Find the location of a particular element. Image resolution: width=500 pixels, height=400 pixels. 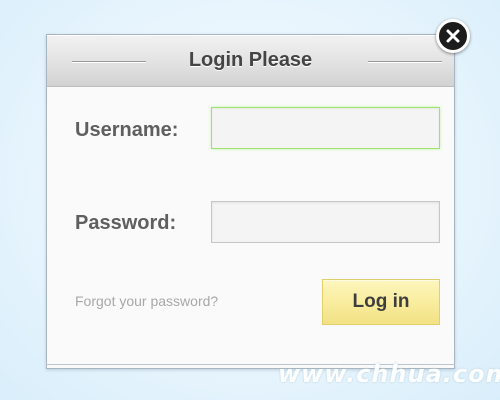

watermark-text: www.chhua.com is located at coordinates (389, 374).